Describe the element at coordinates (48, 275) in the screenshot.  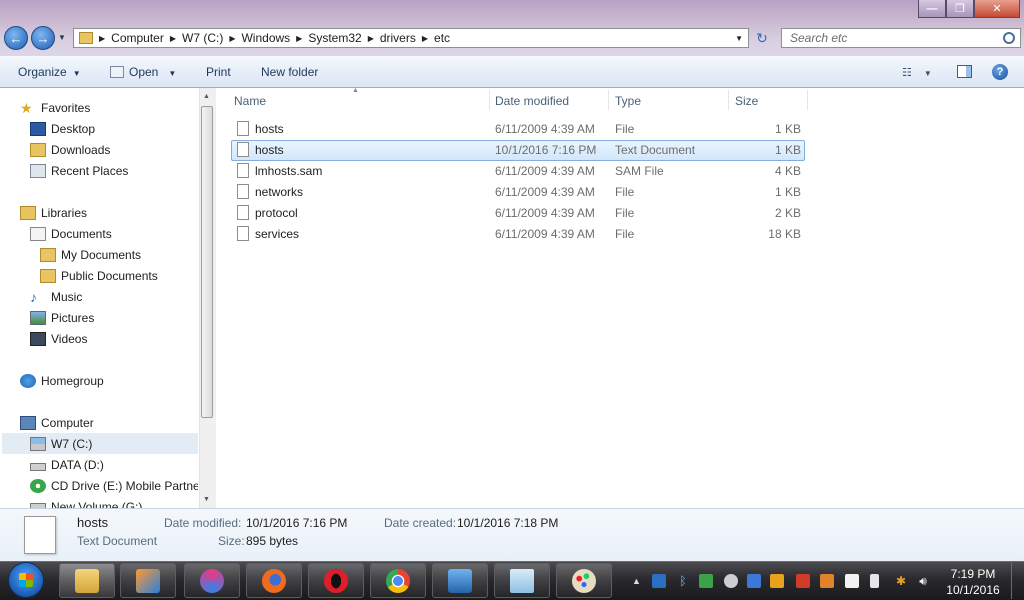
I see `folder-icon` at that location.